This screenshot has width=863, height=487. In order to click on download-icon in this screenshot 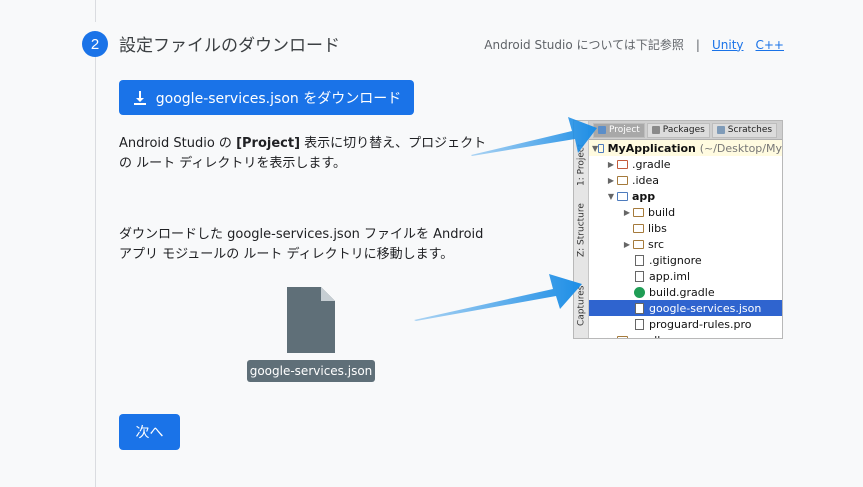, I will do `click(139, 97)`.